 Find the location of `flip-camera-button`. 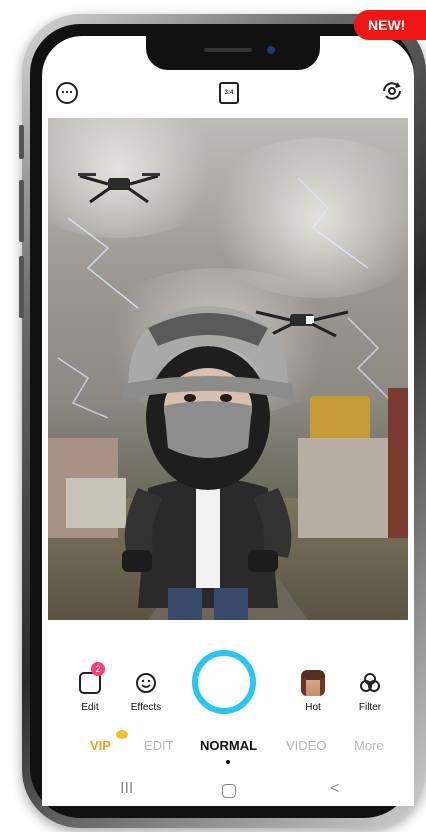

flip-camera-button is located at coordinates (392, 91).